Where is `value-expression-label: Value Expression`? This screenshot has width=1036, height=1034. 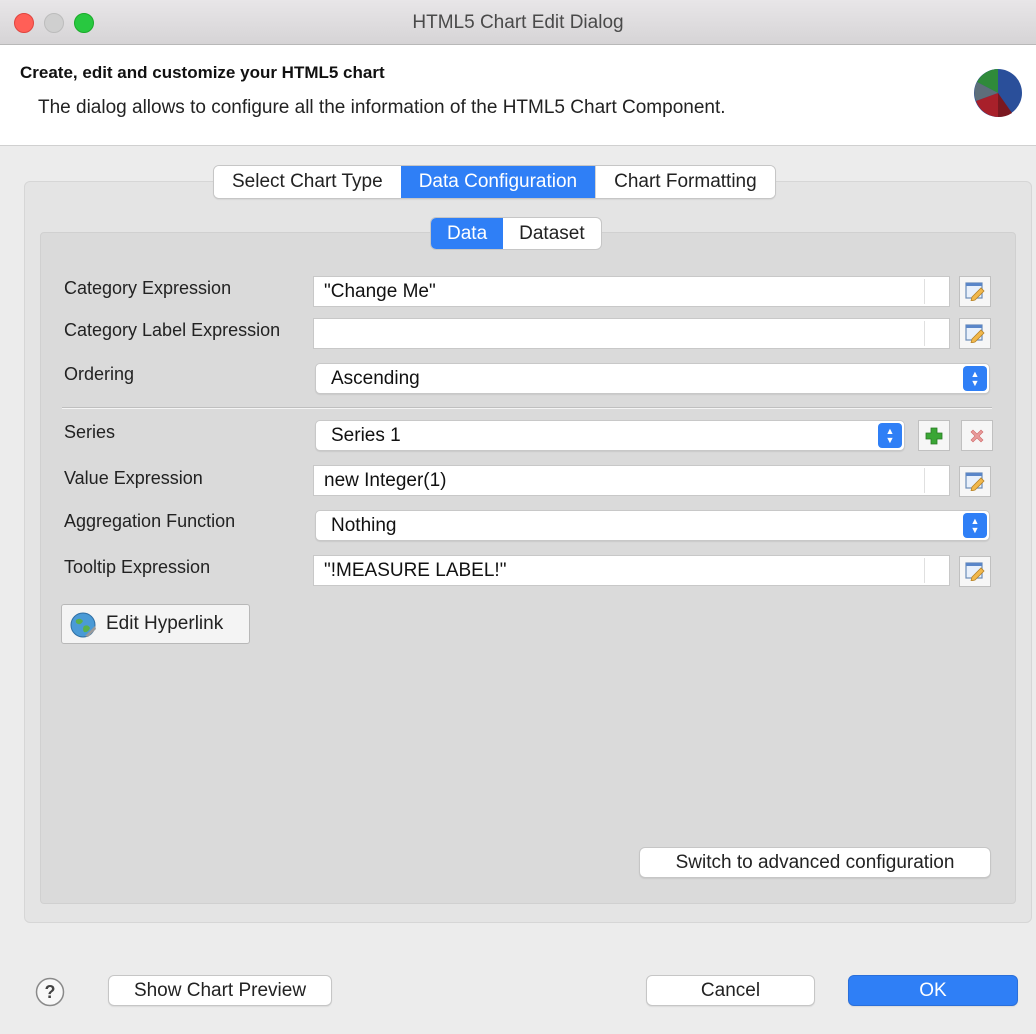
value-expression-label: Value Expression is located at coordinates (133, 478).